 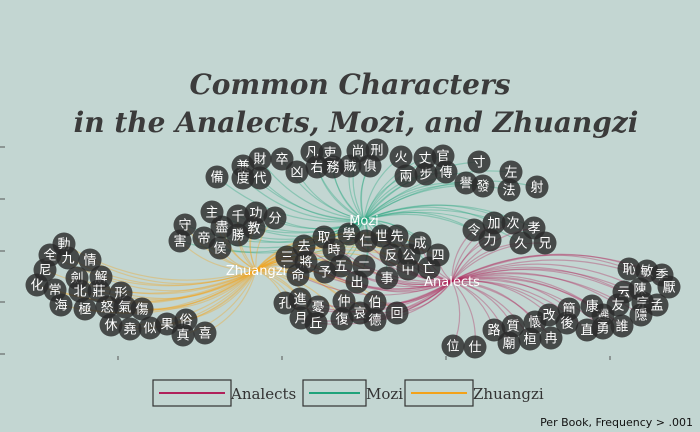 What do you see at coordinates (221, 228) in the screenshot?
I see `character-label: 盡` at bounding box center [221, 228].